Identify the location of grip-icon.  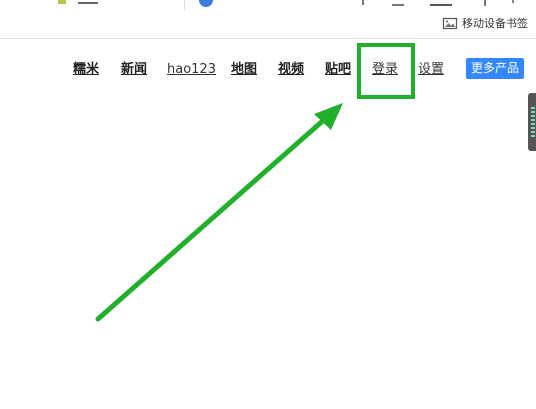
(533, 122).